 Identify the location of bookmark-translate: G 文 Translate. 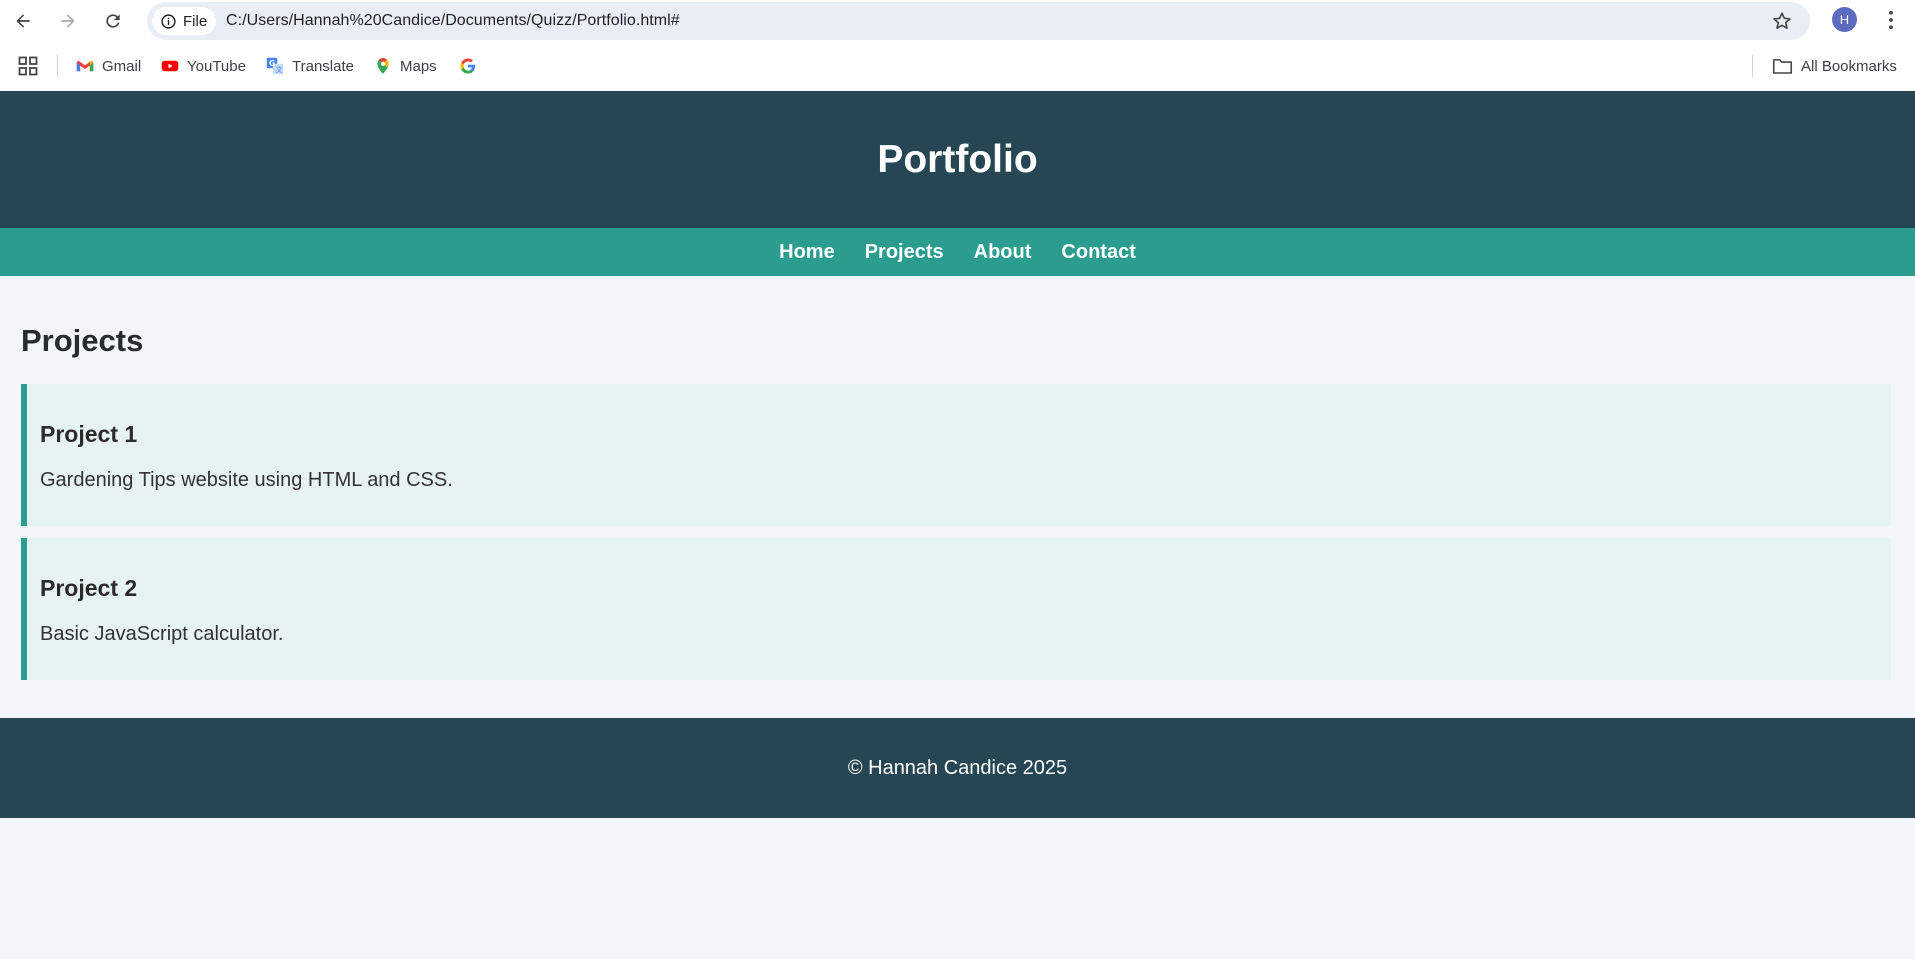
(310, 66).